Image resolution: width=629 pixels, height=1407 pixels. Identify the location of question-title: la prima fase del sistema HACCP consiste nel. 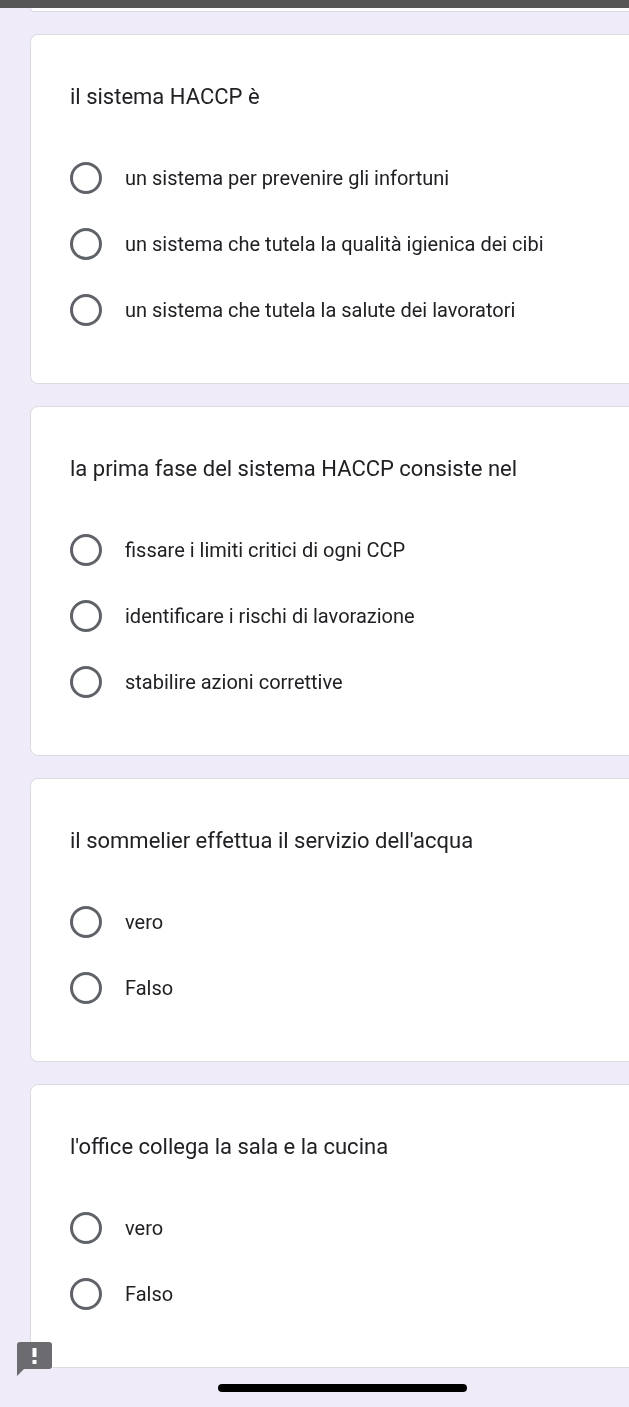
(294, 469).